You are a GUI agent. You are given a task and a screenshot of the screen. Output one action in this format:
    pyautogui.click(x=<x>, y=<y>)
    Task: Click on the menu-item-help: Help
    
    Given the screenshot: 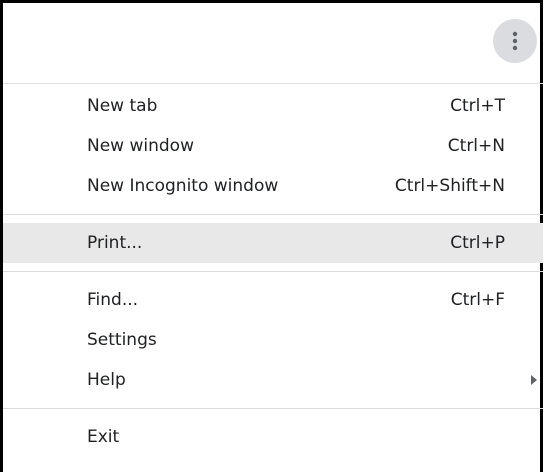 What is the action you would take?
    pyautogui.click(x=273, y=380)
    